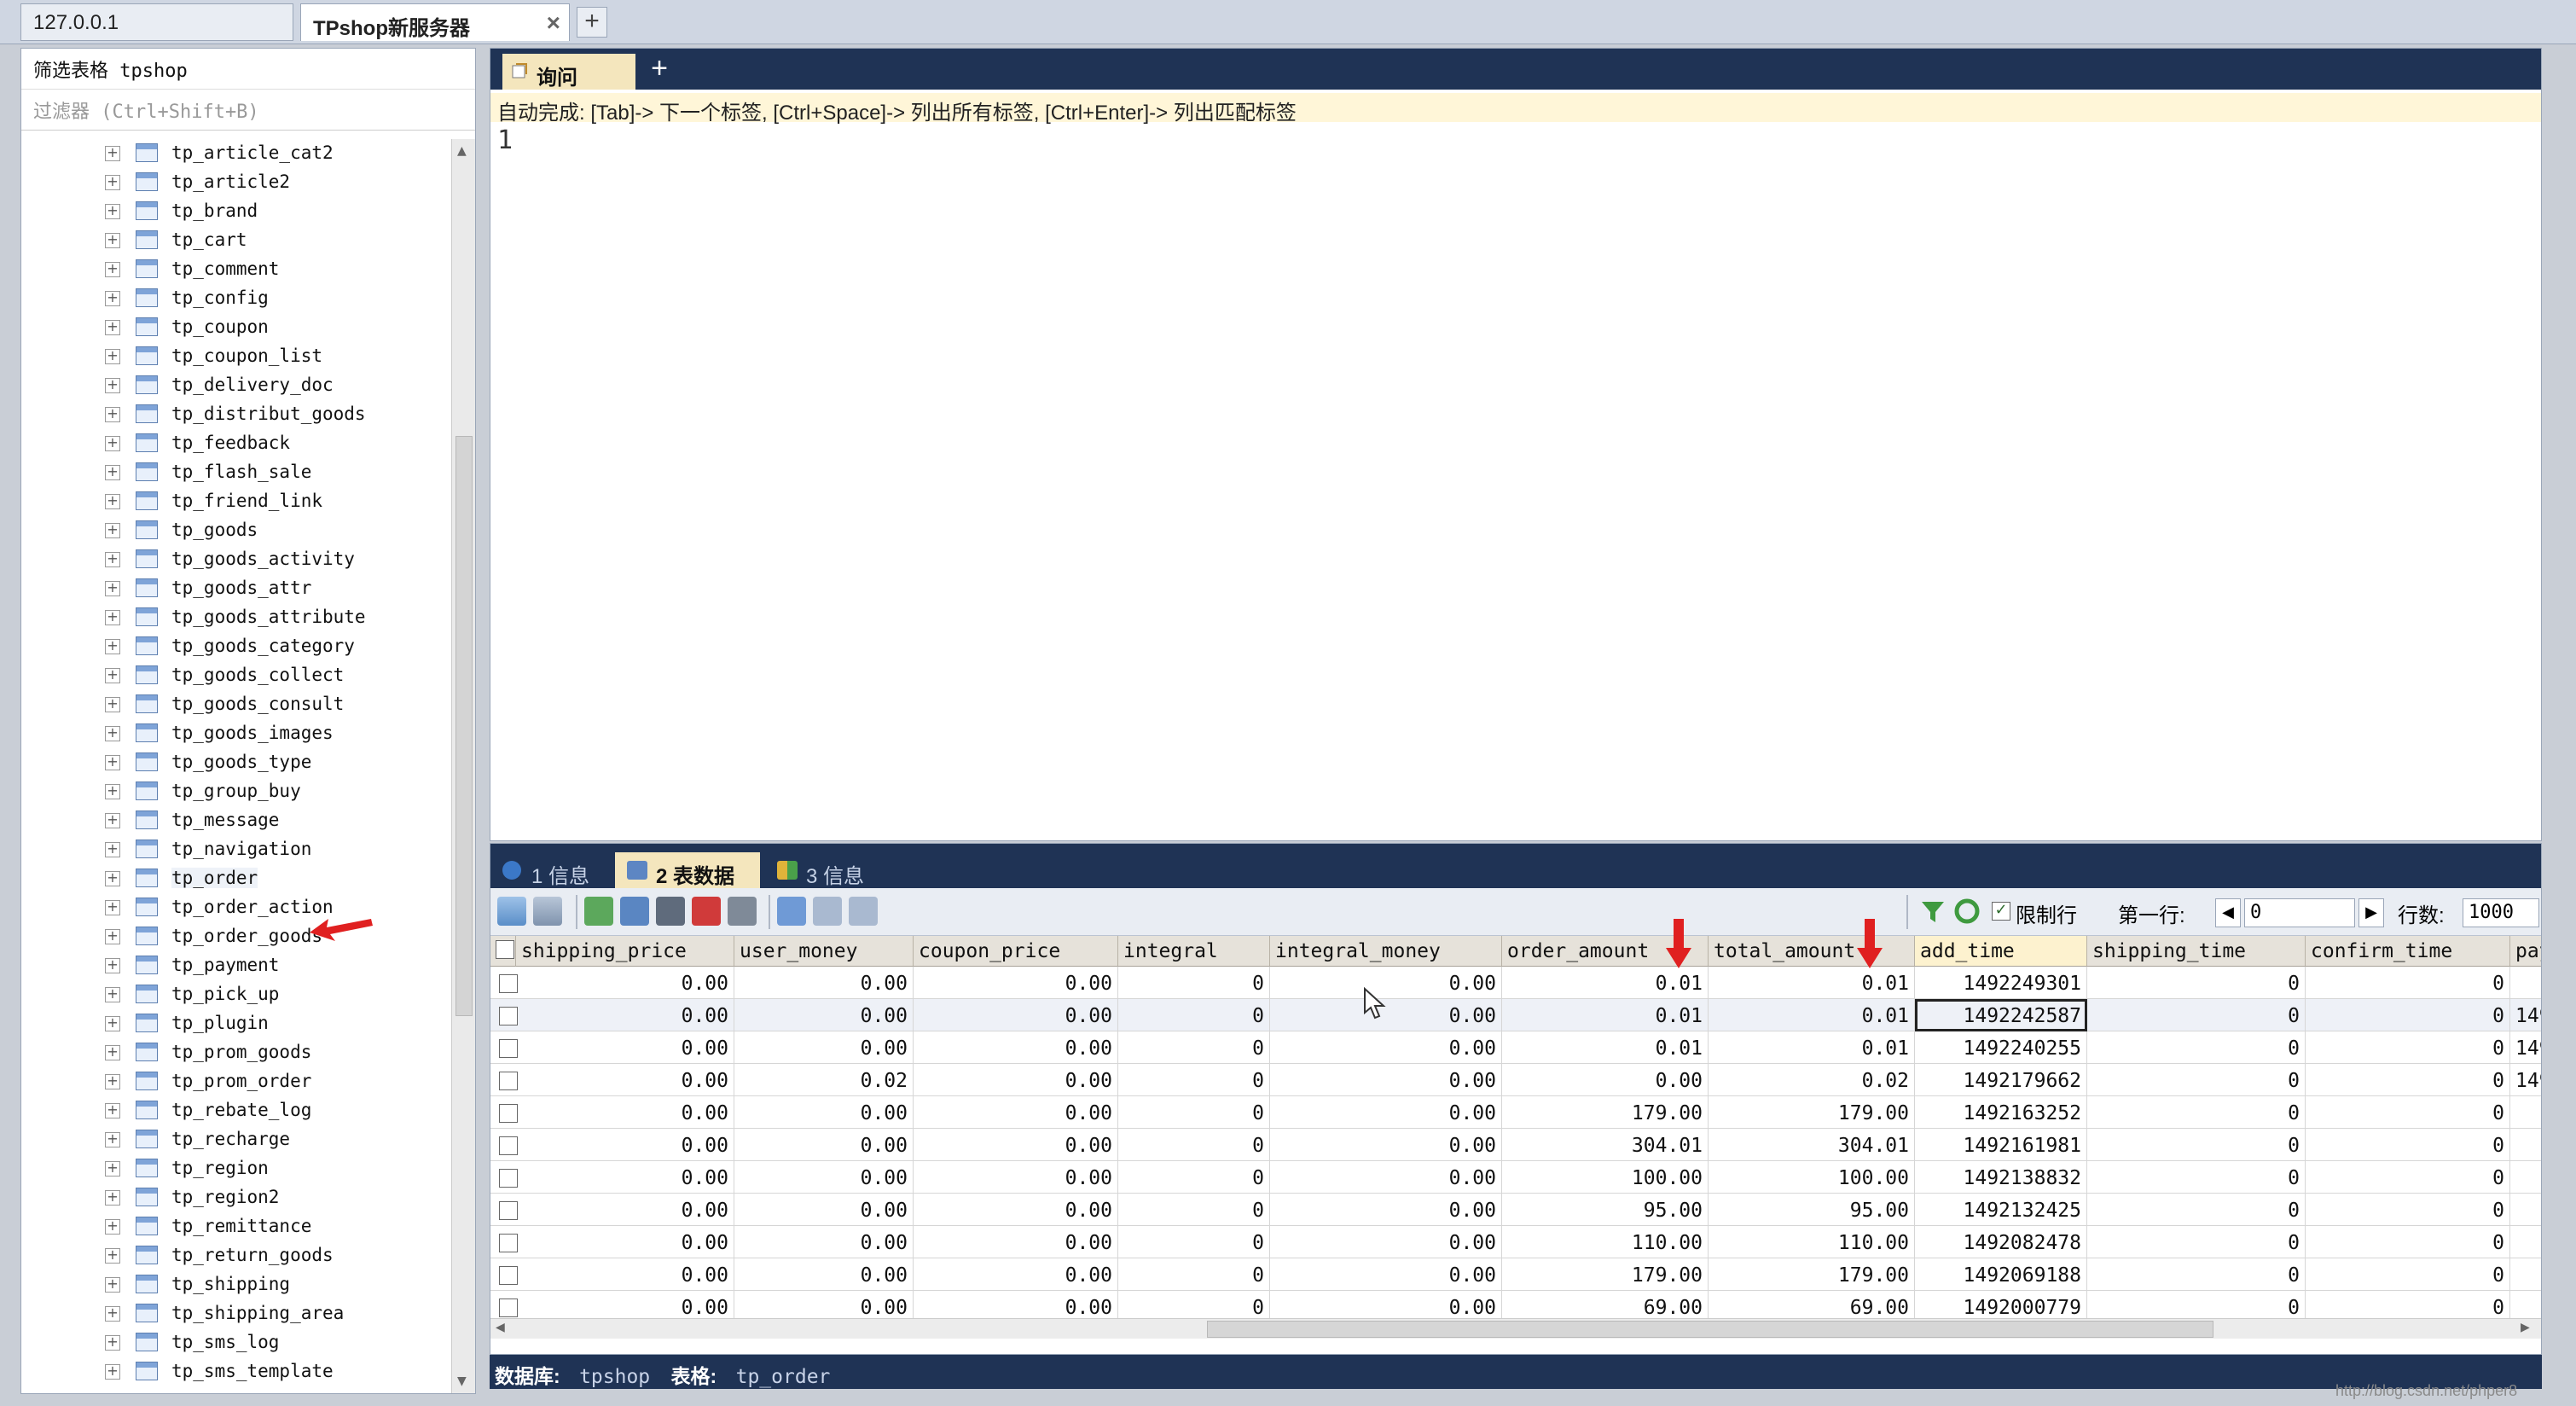  I want to click on tree-item-table: + tp_goods_activity, so click(234, 559).